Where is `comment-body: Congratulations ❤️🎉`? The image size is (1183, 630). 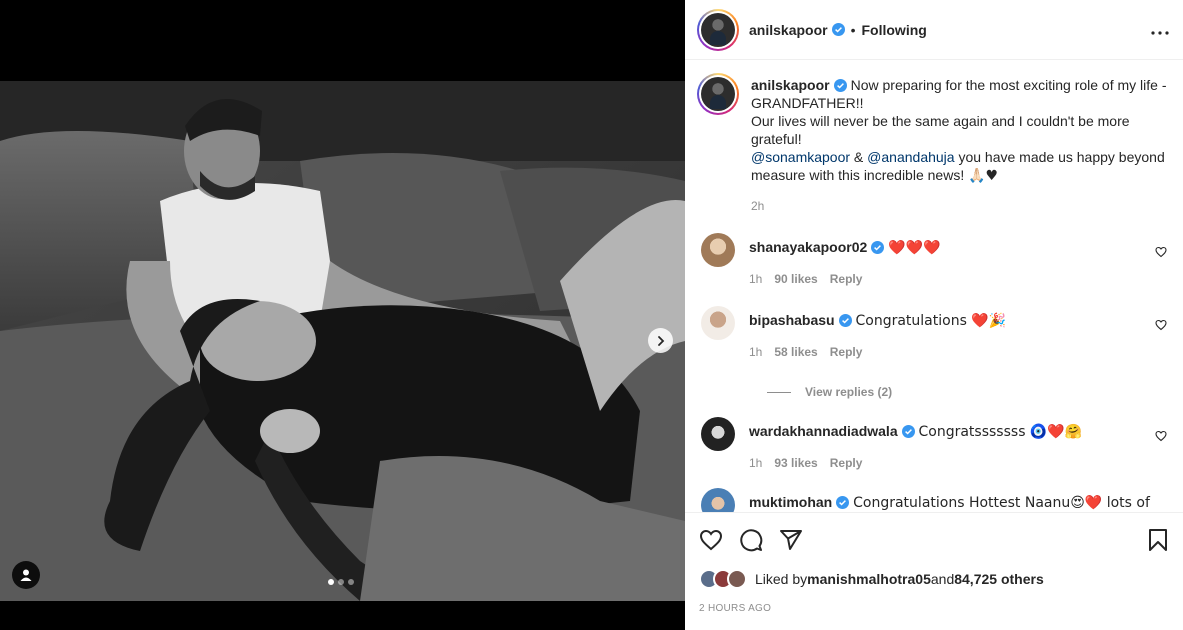
comment-body: Congratulations ❤️🎉 is located at coordinates (931, 321).